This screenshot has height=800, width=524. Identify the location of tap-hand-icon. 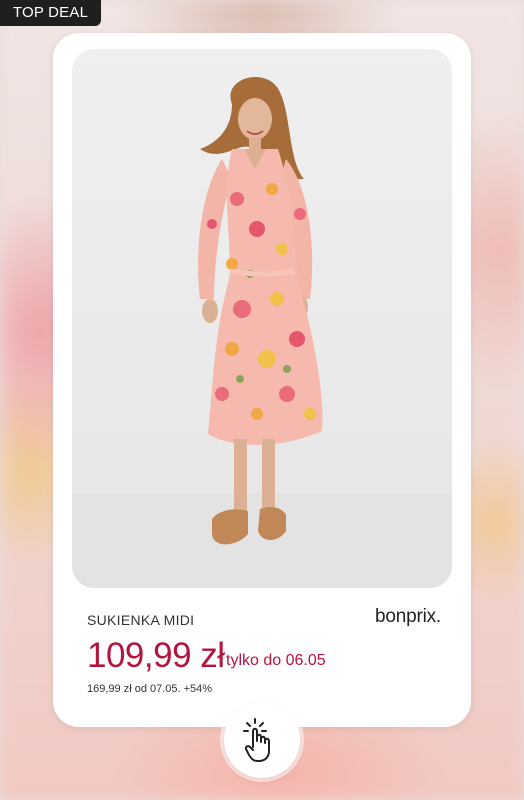
(256, 740).